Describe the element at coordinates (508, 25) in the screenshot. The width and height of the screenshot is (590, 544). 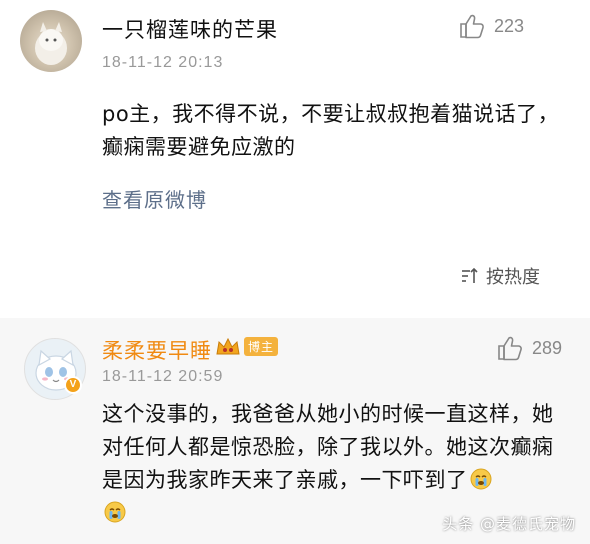
I see `like-count: 223` at that location.